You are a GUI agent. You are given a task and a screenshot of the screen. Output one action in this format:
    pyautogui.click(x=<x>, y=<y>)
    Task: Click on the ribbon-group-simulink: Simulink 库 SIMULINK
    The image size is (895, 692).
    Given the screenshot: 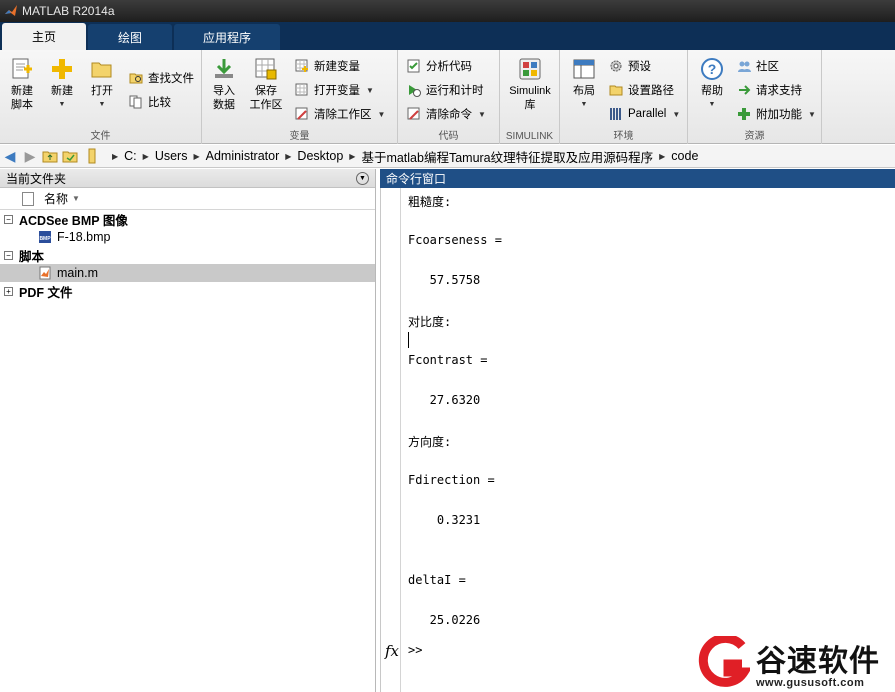 What is the action you would take?
    pyautogui.click(x=530, y=97)
    